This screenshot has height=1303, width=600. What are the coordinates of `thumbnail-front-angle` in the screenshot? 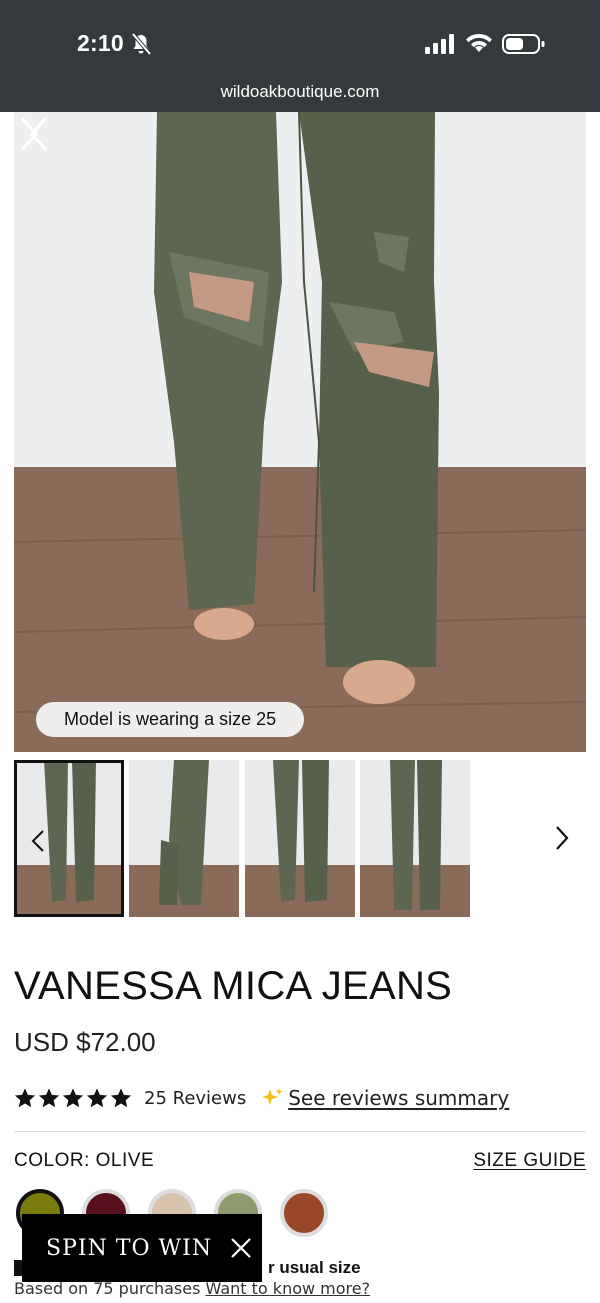 It's located at (300, 838).